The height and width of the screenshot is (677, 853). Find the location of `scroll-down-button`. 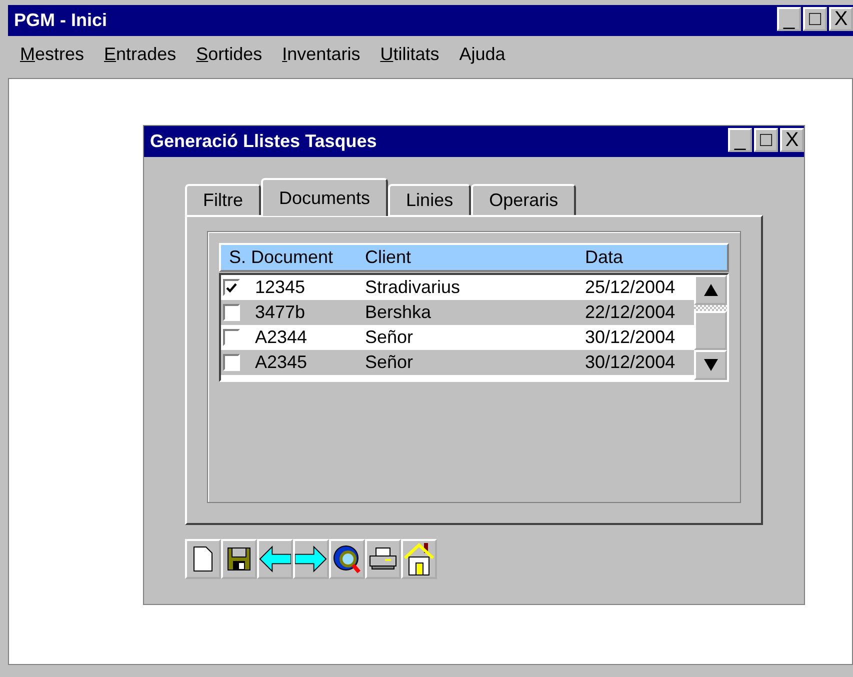

scroll-down-button is located at coordinates (710, 365).